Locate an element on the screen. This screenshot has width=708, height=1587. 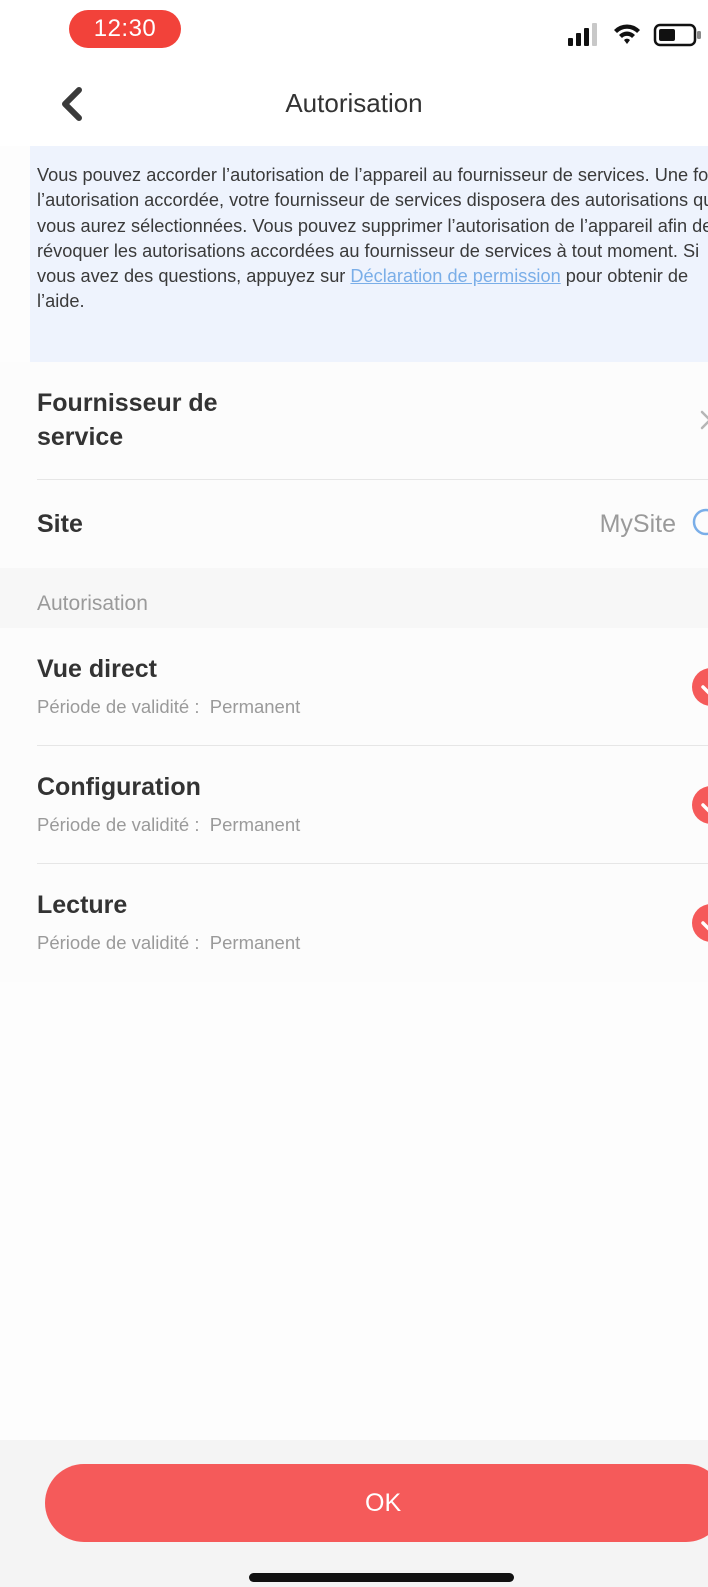
section-header-label: Autorisation is located at coordinates (92, 603).